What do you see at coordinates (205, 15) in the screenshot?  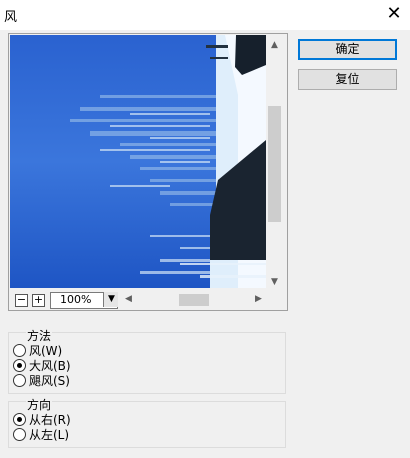 I see `title-bar` at bounding box center [205, 15].